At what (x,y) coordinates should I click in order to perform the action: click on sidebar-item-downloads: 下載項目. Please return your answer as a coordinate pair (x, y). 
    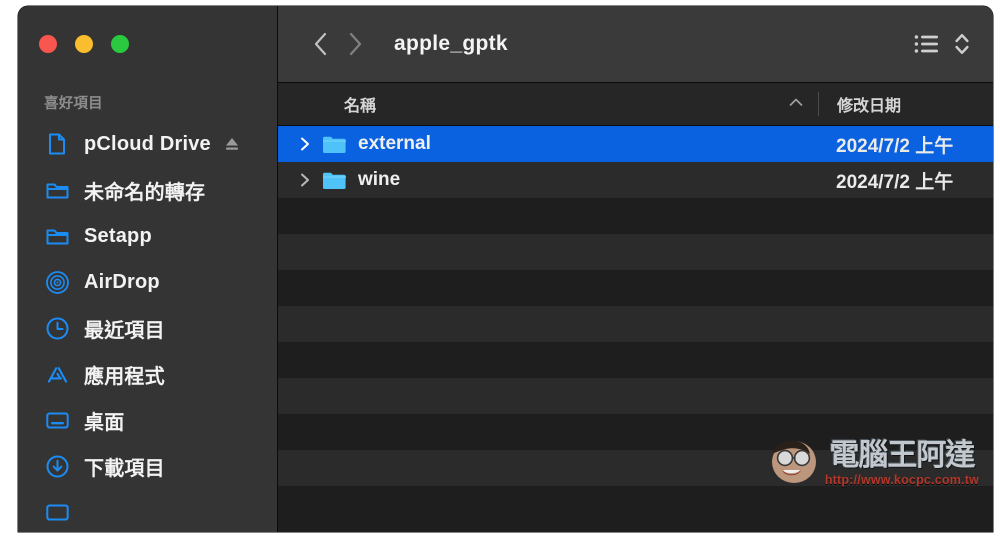
    Looking at the image, I should click on (147, 466).